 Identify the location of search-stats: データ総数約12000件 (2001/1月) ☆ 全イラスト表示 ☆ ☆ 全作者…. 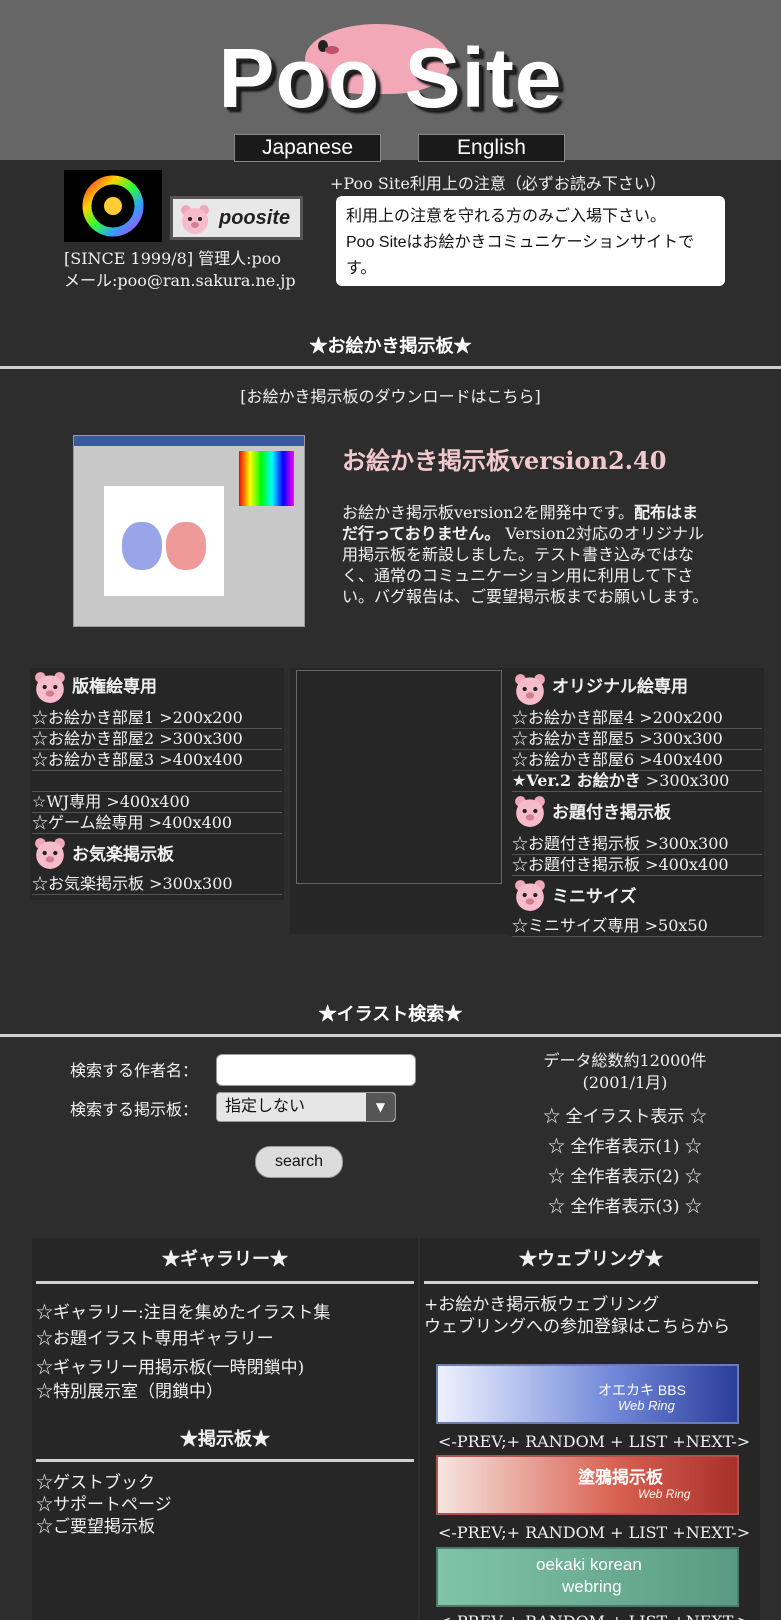
(625, 1136).